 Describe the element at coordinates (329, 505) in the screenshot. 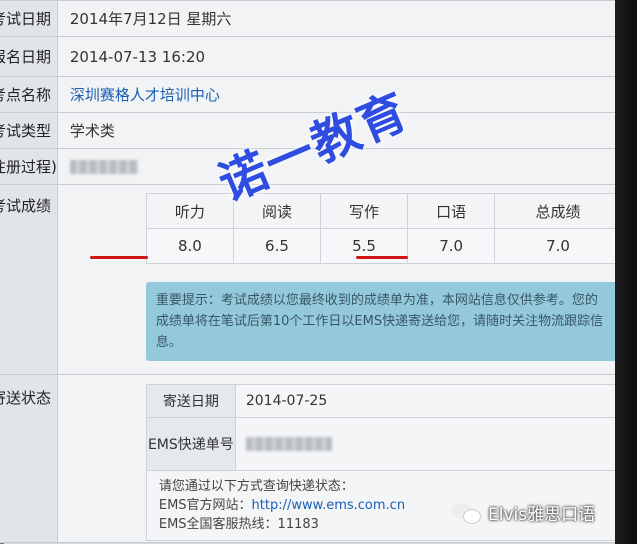

I see `ems-website-link: http://www.ems.com.cn` at that location.